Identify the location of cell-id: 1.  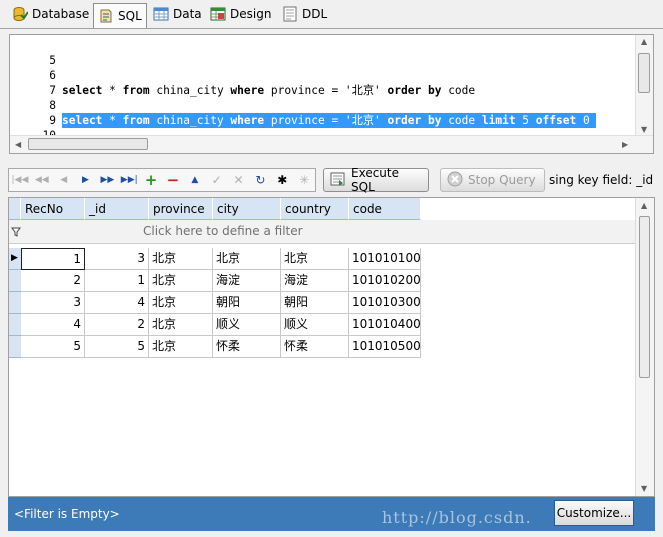
(117, 281).